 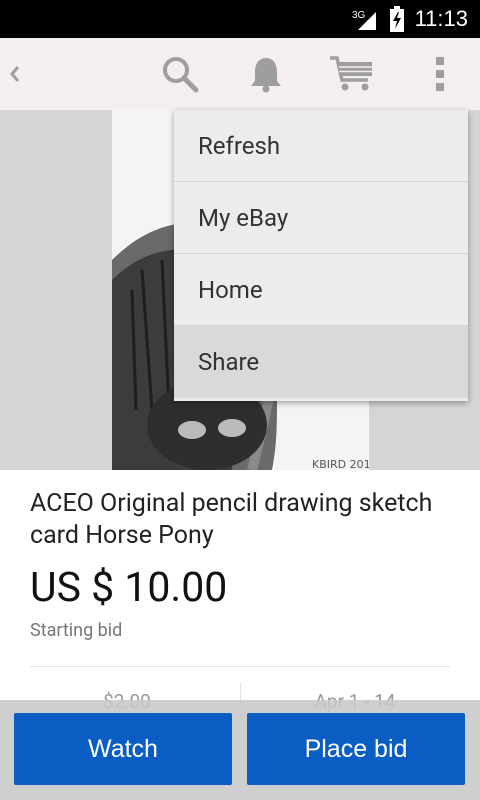 What do you see at coordinates (123, 749) in the screenshot?
I see `watch-button: Watch` at bounding box center [123, 749].